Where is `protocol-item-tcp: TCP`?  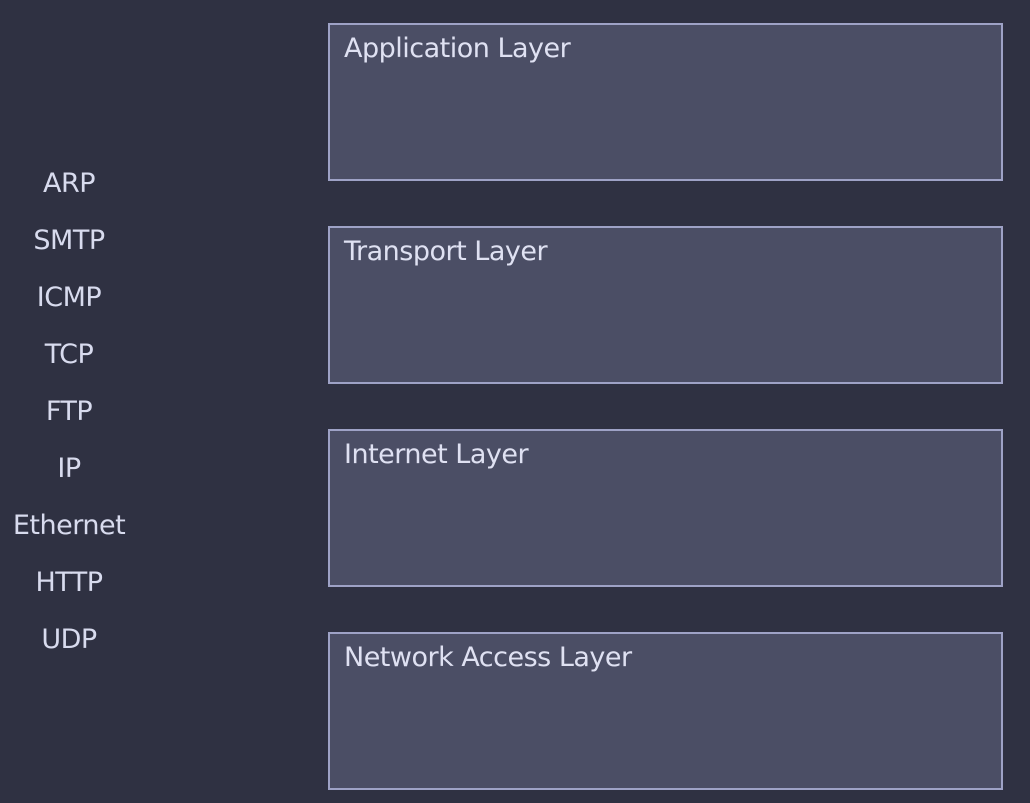
protocol-item-tcp: TCP is located at coordinates (69, 354).